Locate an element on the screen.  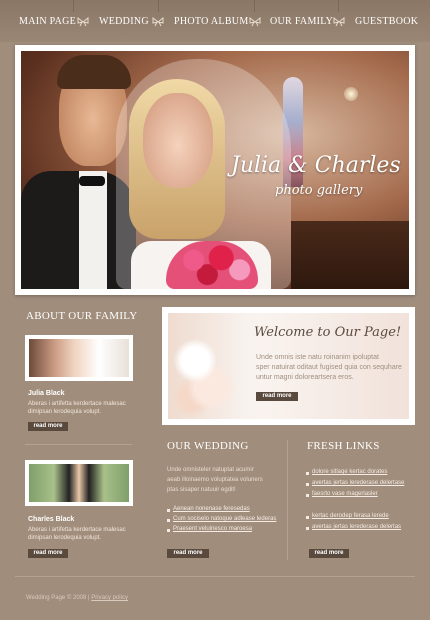
wedding-text: ptas sisaper natuuir egdit! is located at coordinates (201, 490).